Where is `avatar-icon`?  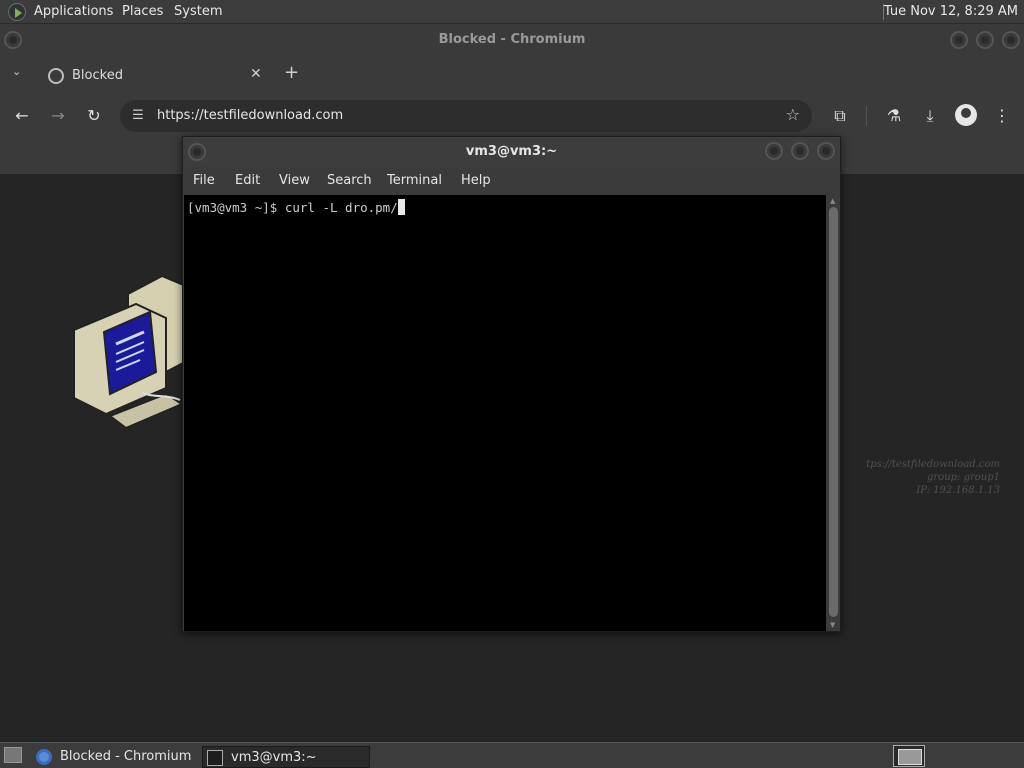
avatar-icon is located at coordinates (966, 115).